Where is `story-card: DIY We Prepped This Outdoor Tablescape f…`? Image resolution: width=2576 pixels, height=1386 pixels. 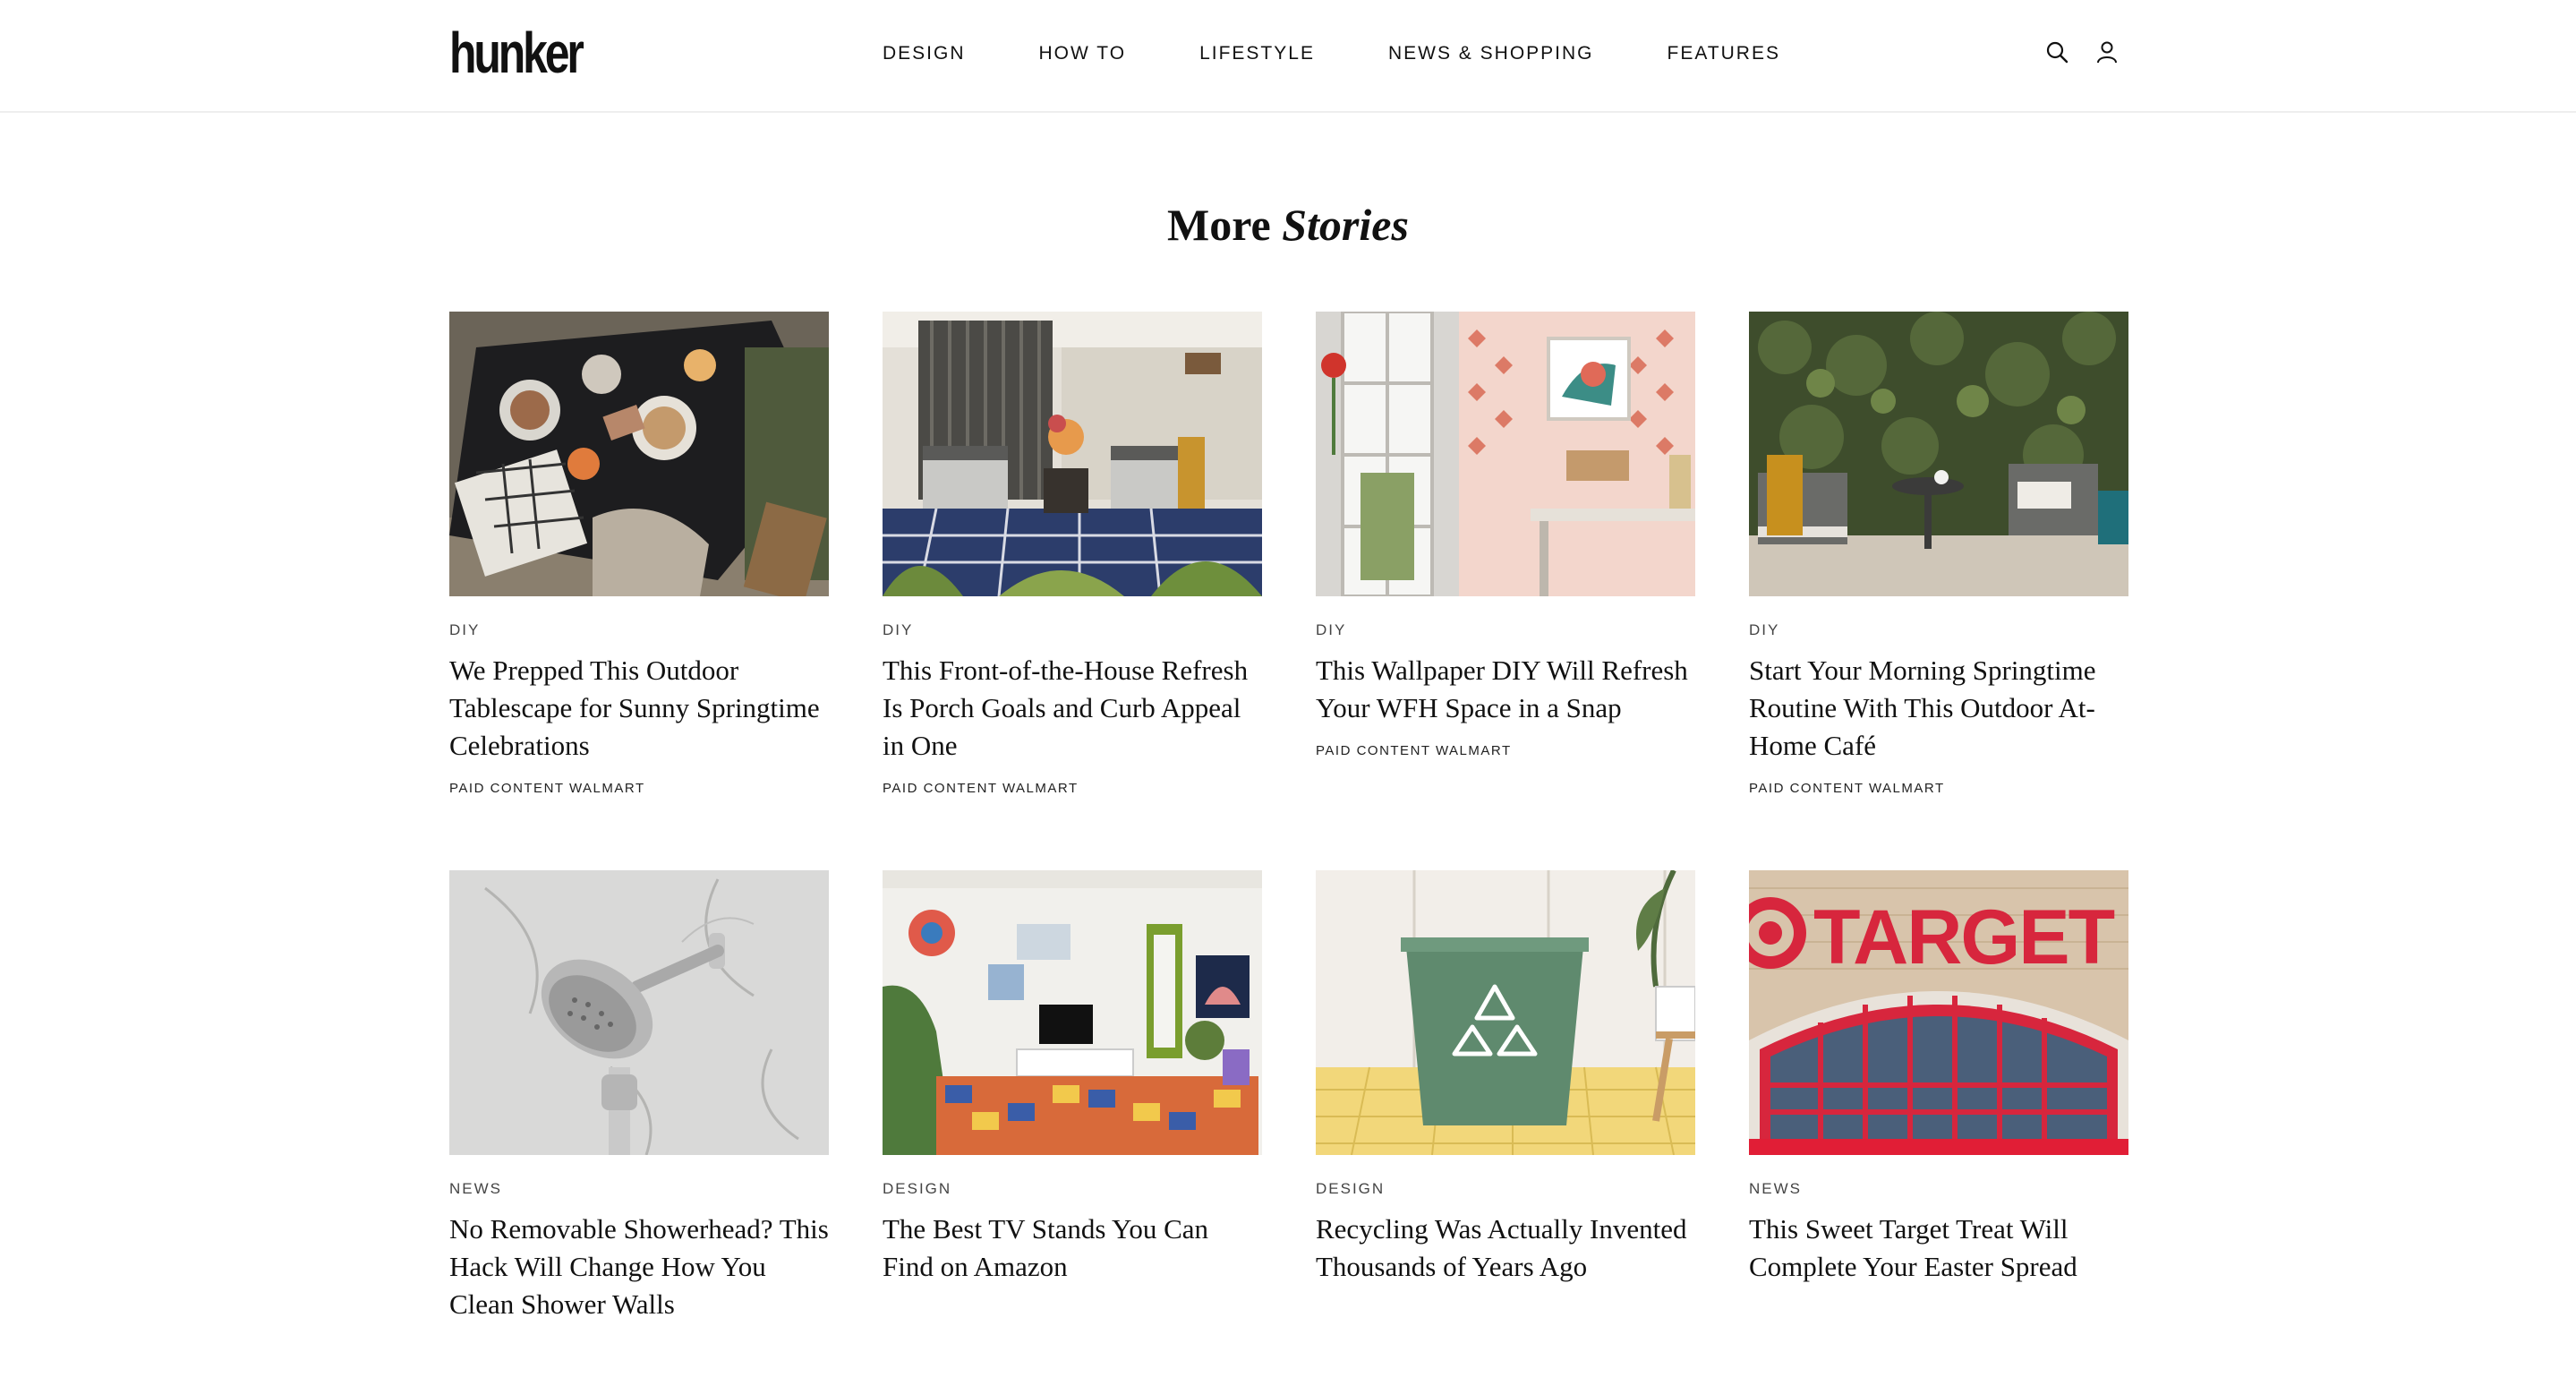 story-card: DIY We Prepped This Outdoor Tablescape f… is located at coordinates (639, 554).